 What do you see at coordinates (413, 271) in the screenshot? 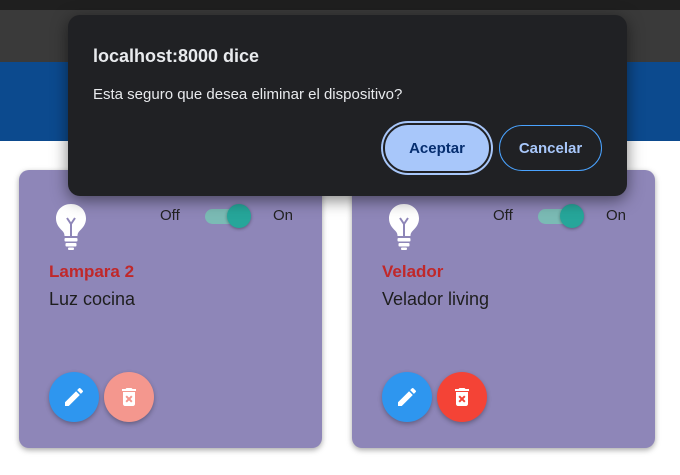
I see `device-name: Velador` at bounding box center [413, 271].